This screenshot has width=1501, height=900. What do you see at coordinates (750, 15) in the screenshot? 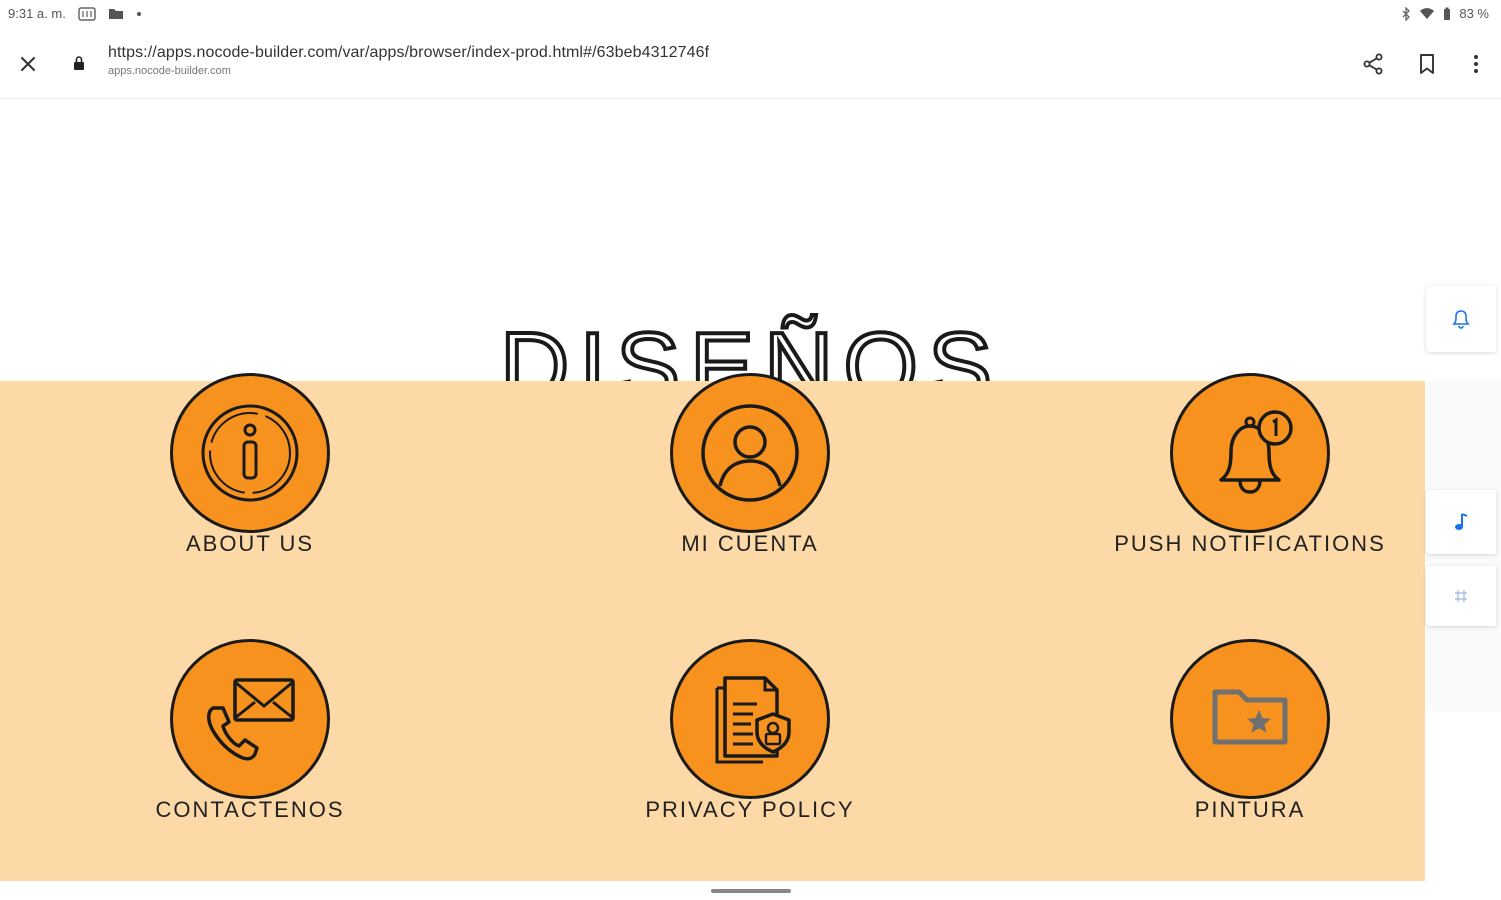
I see `status-bar: 9:31 a. m. 83 %` at bounding box center [750, 15].